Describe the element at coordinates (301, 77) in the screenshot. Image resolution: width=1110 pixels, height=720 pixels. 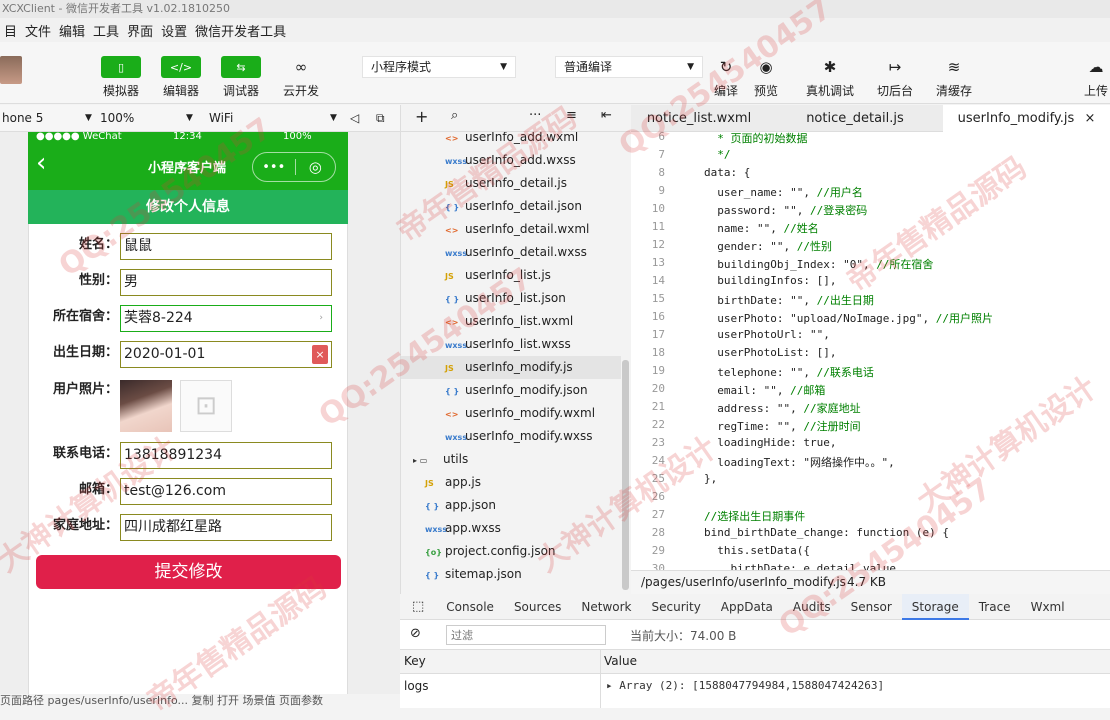
I see `cloud-button: ∞ 云开发` at that location.